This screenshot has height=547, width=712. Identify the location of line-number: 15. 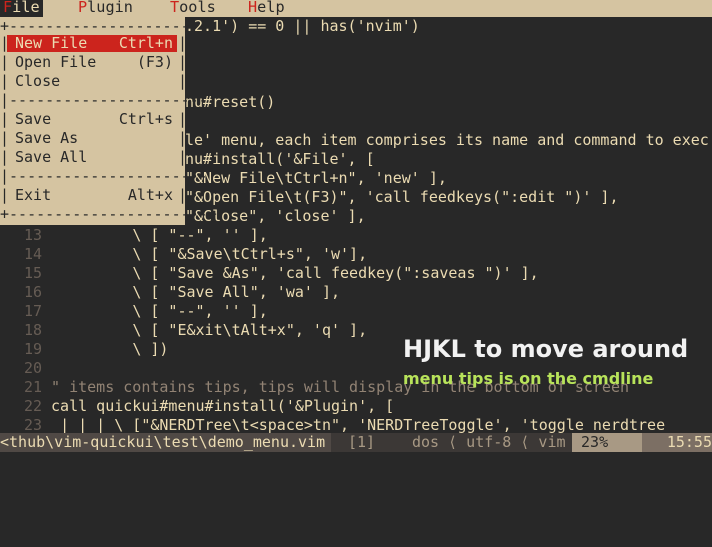
(32, 273).